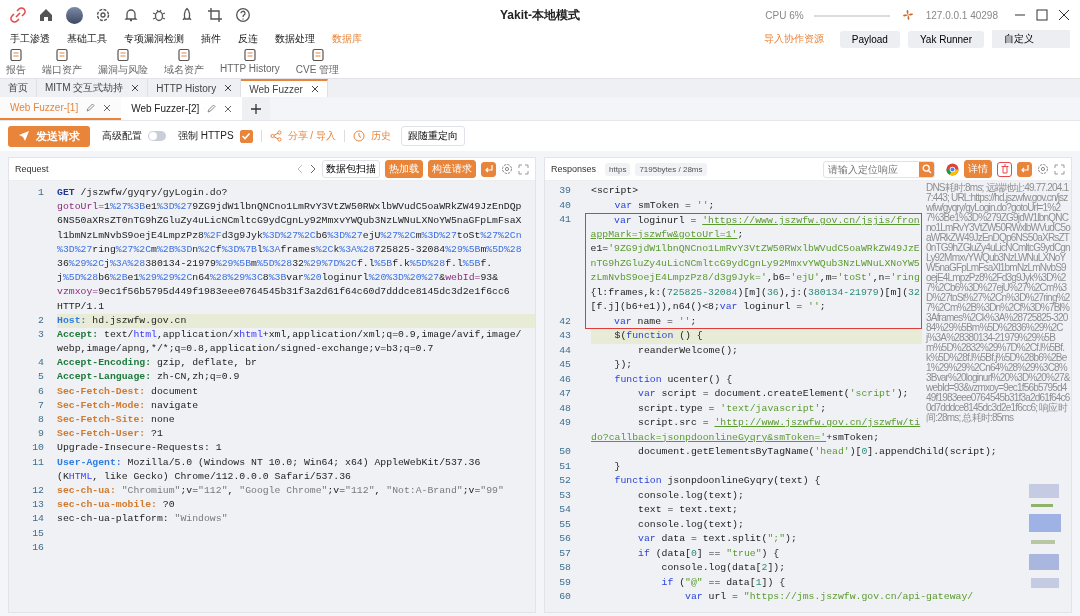 The height and width of the screenshot is (616, 1080). What do you see at coordinates (182, 108) in the screenshot?
I see `fuzzer-tab: Web Fuzzer-[2]` at bounding box center [182, 108].